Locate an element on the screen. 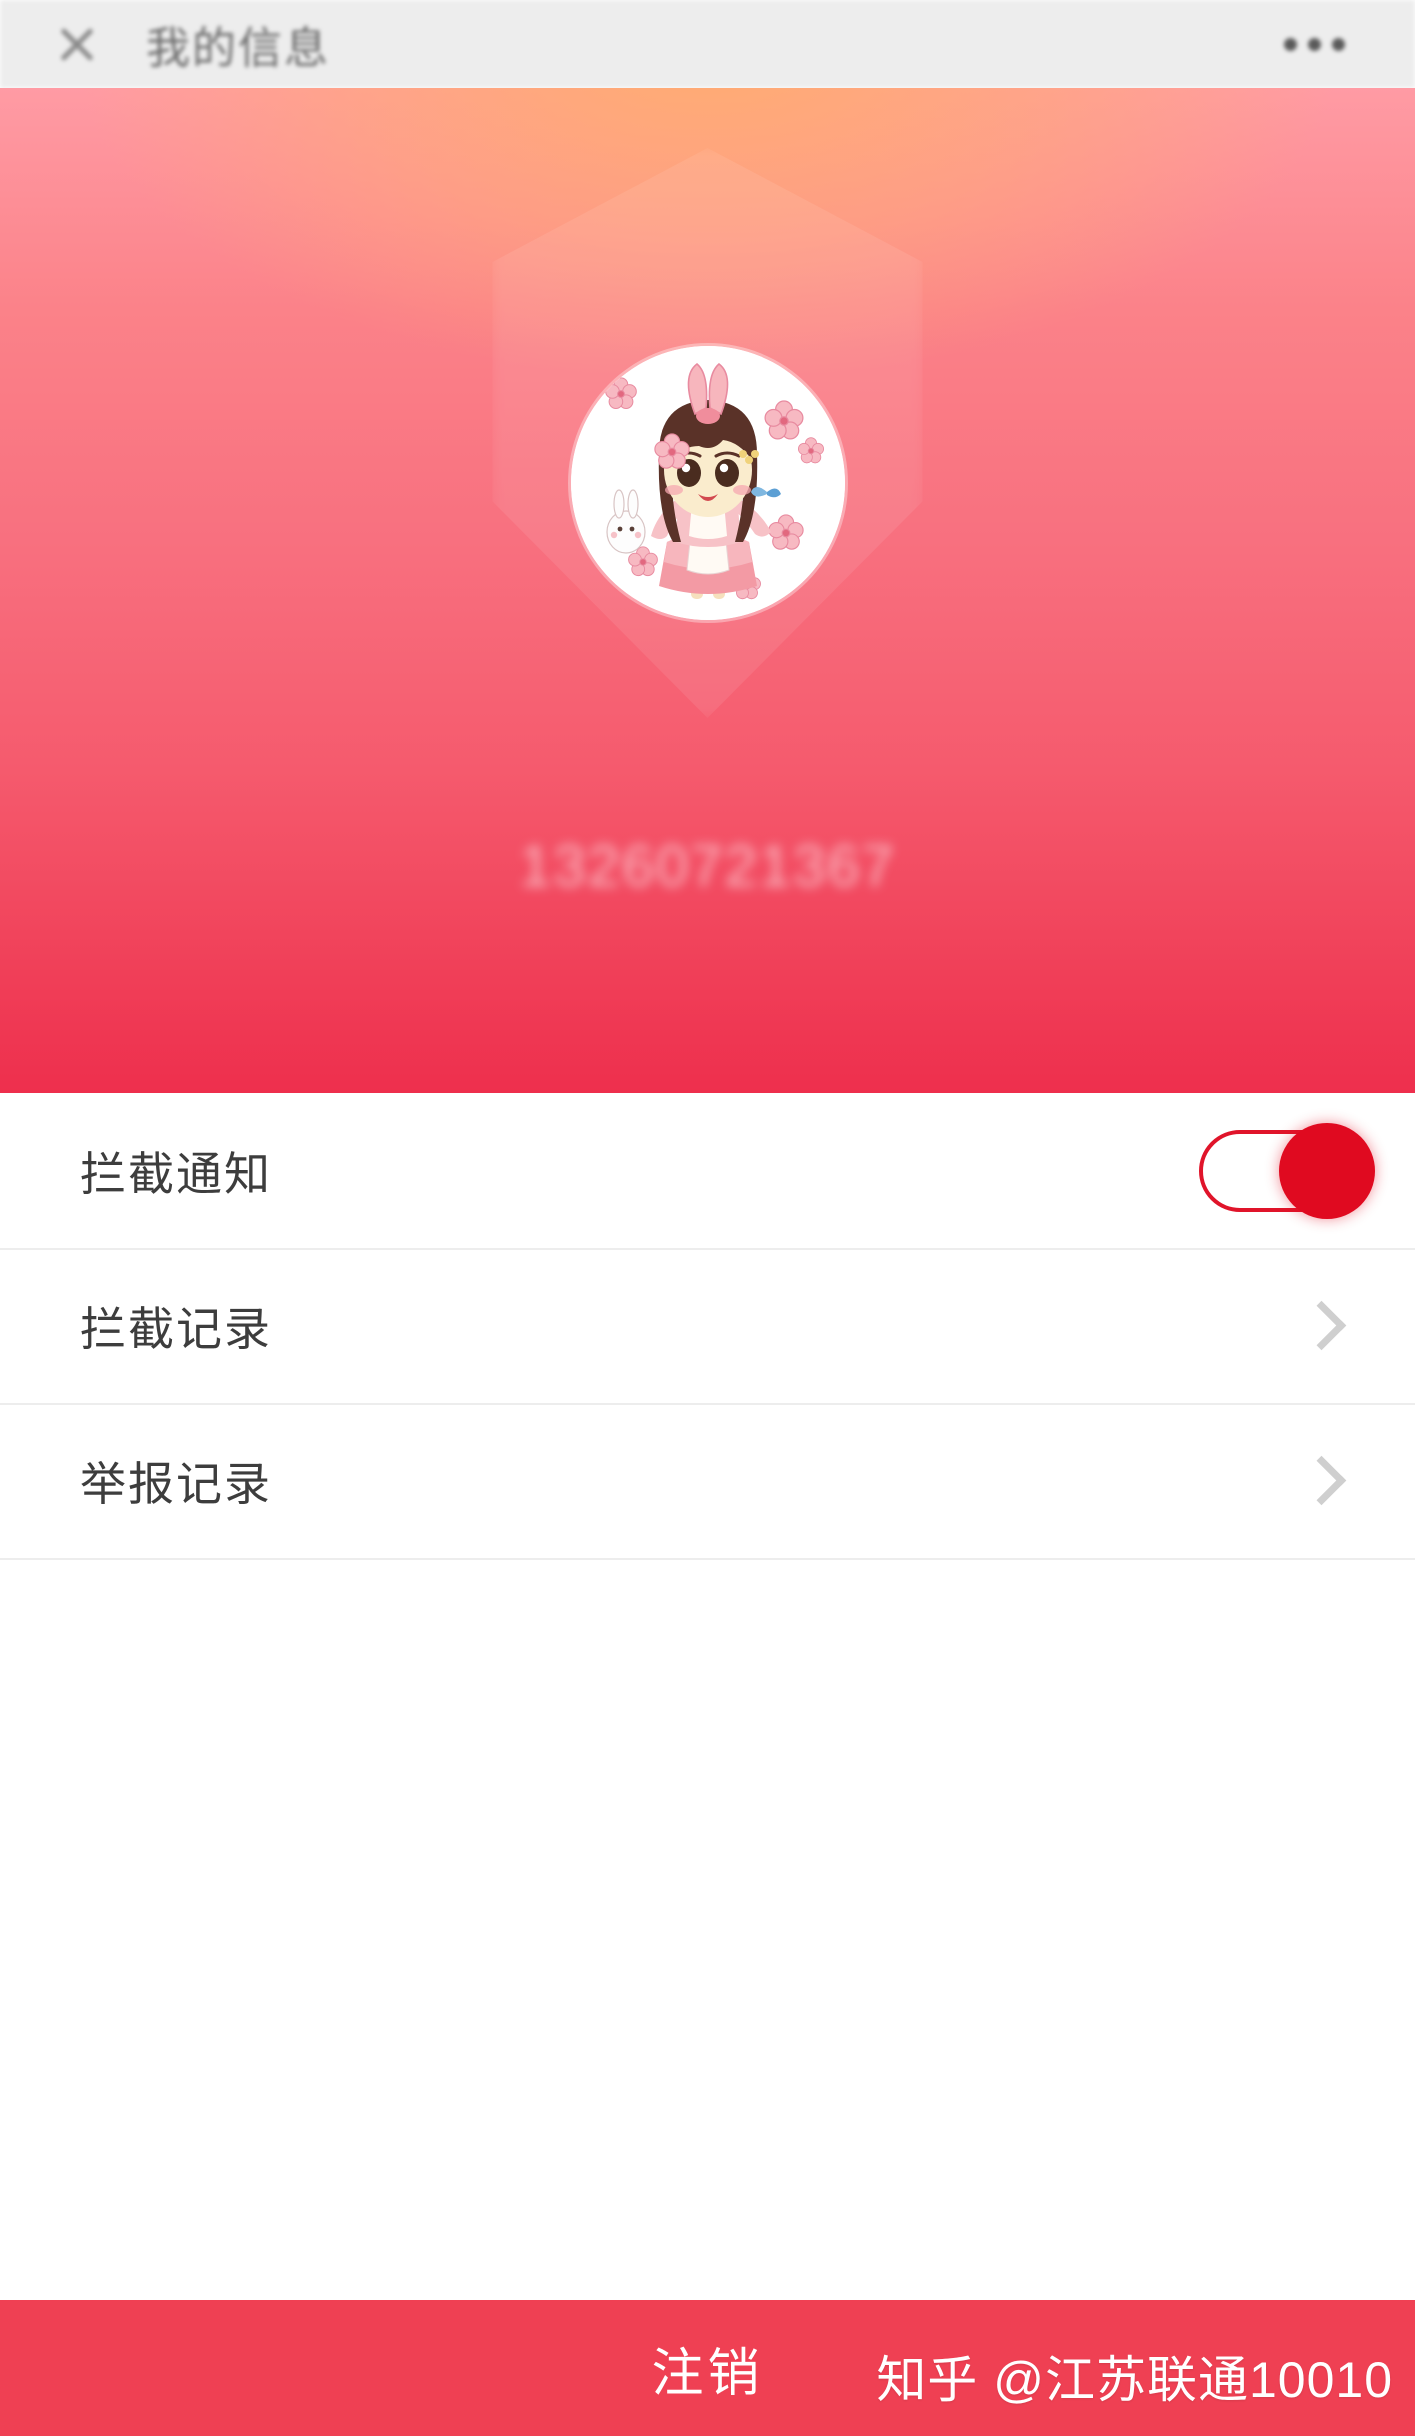 Image resolution: width=1415 pixels, height=2436 pixels. avatar is located at coordinates (707, 483).